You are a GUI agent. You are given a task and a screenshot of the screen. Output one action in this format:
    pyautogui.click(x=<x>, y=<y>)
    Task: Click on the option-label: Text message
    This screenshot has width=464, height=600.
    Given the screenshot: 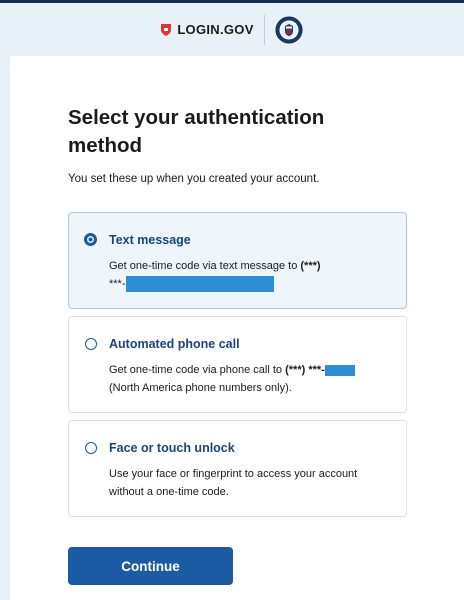 What is the action you would take?
    pyautogui.click(x=150, y=240)
    